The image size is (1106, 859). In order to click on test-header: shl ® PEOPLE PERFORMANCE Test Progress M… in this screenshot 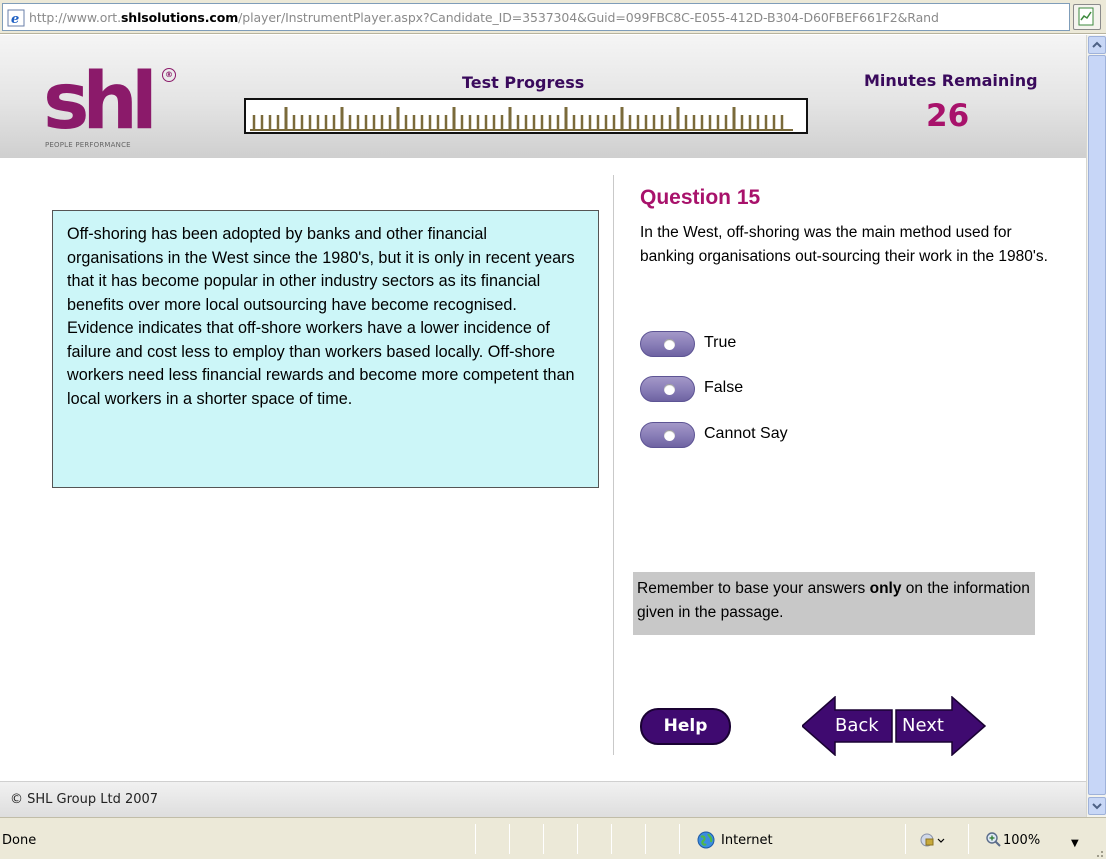, I will do `click(543, 96)`.